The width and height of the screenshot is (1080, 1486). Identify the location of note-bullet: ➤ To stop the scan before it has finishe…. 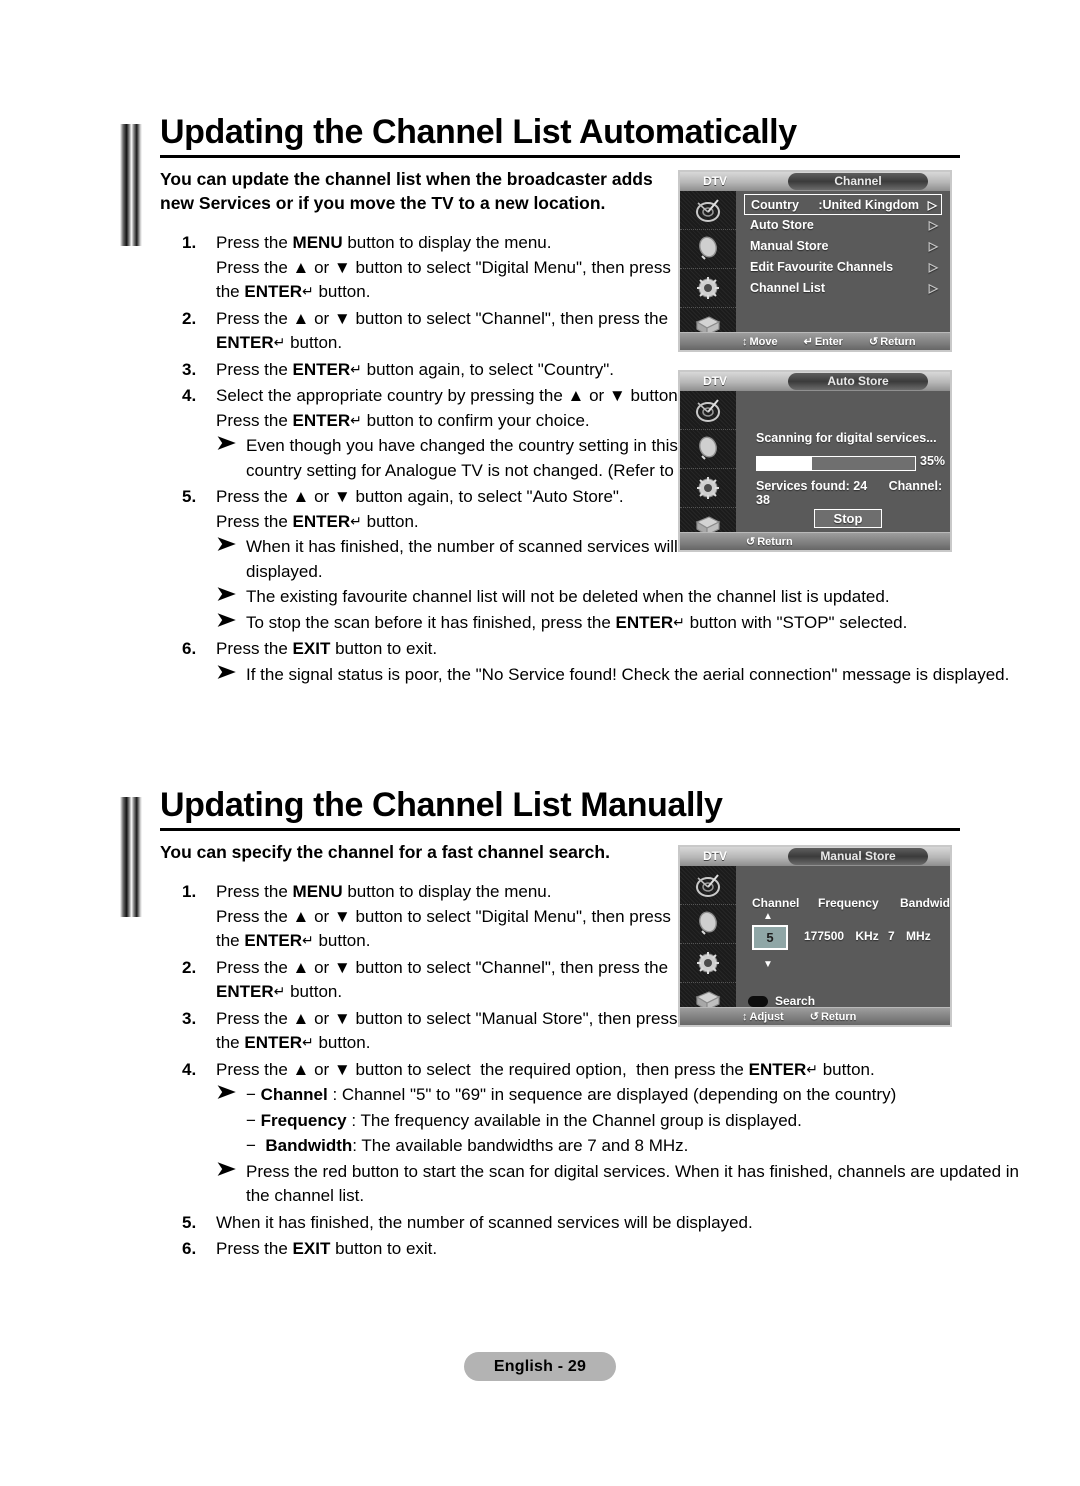
(631, 623).